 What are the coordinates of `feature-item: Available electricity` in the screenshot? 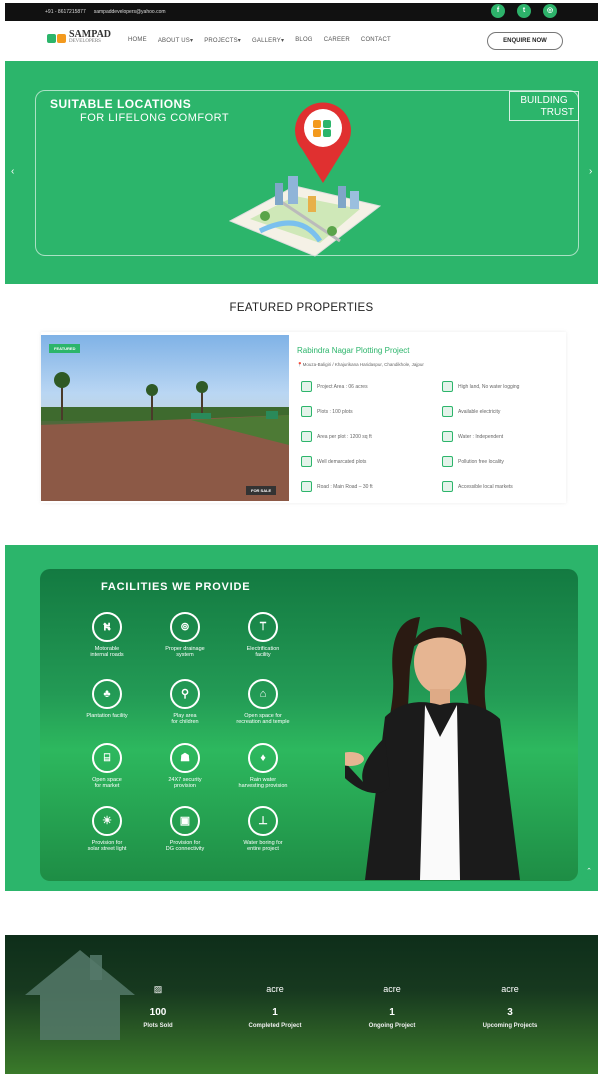 It's located at (471, 411).